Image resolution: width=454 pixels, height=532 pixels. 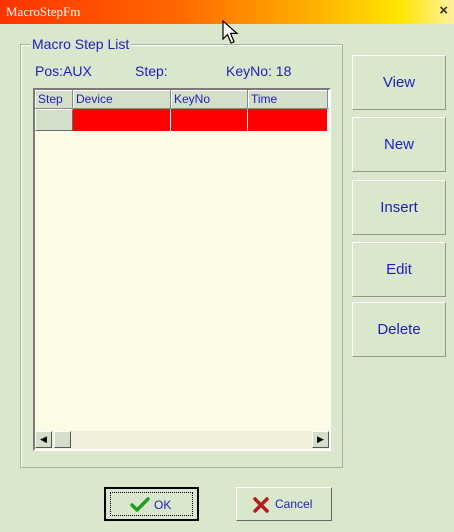 I want to click on cancel-button: Cancel, so click(x=284, y=504).